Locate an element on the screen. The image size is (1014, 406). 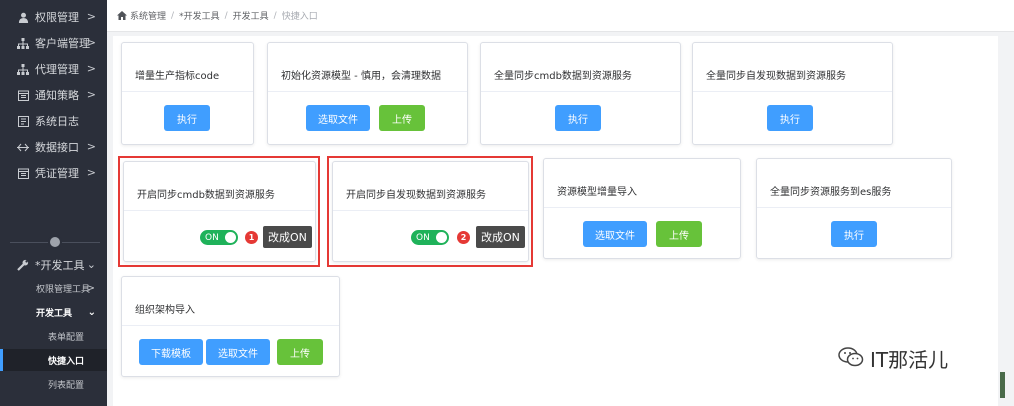
card-full-sync-cmdb: 全量同步cmdb数据到资源服务 执行 is located at coordinates (580, 93).